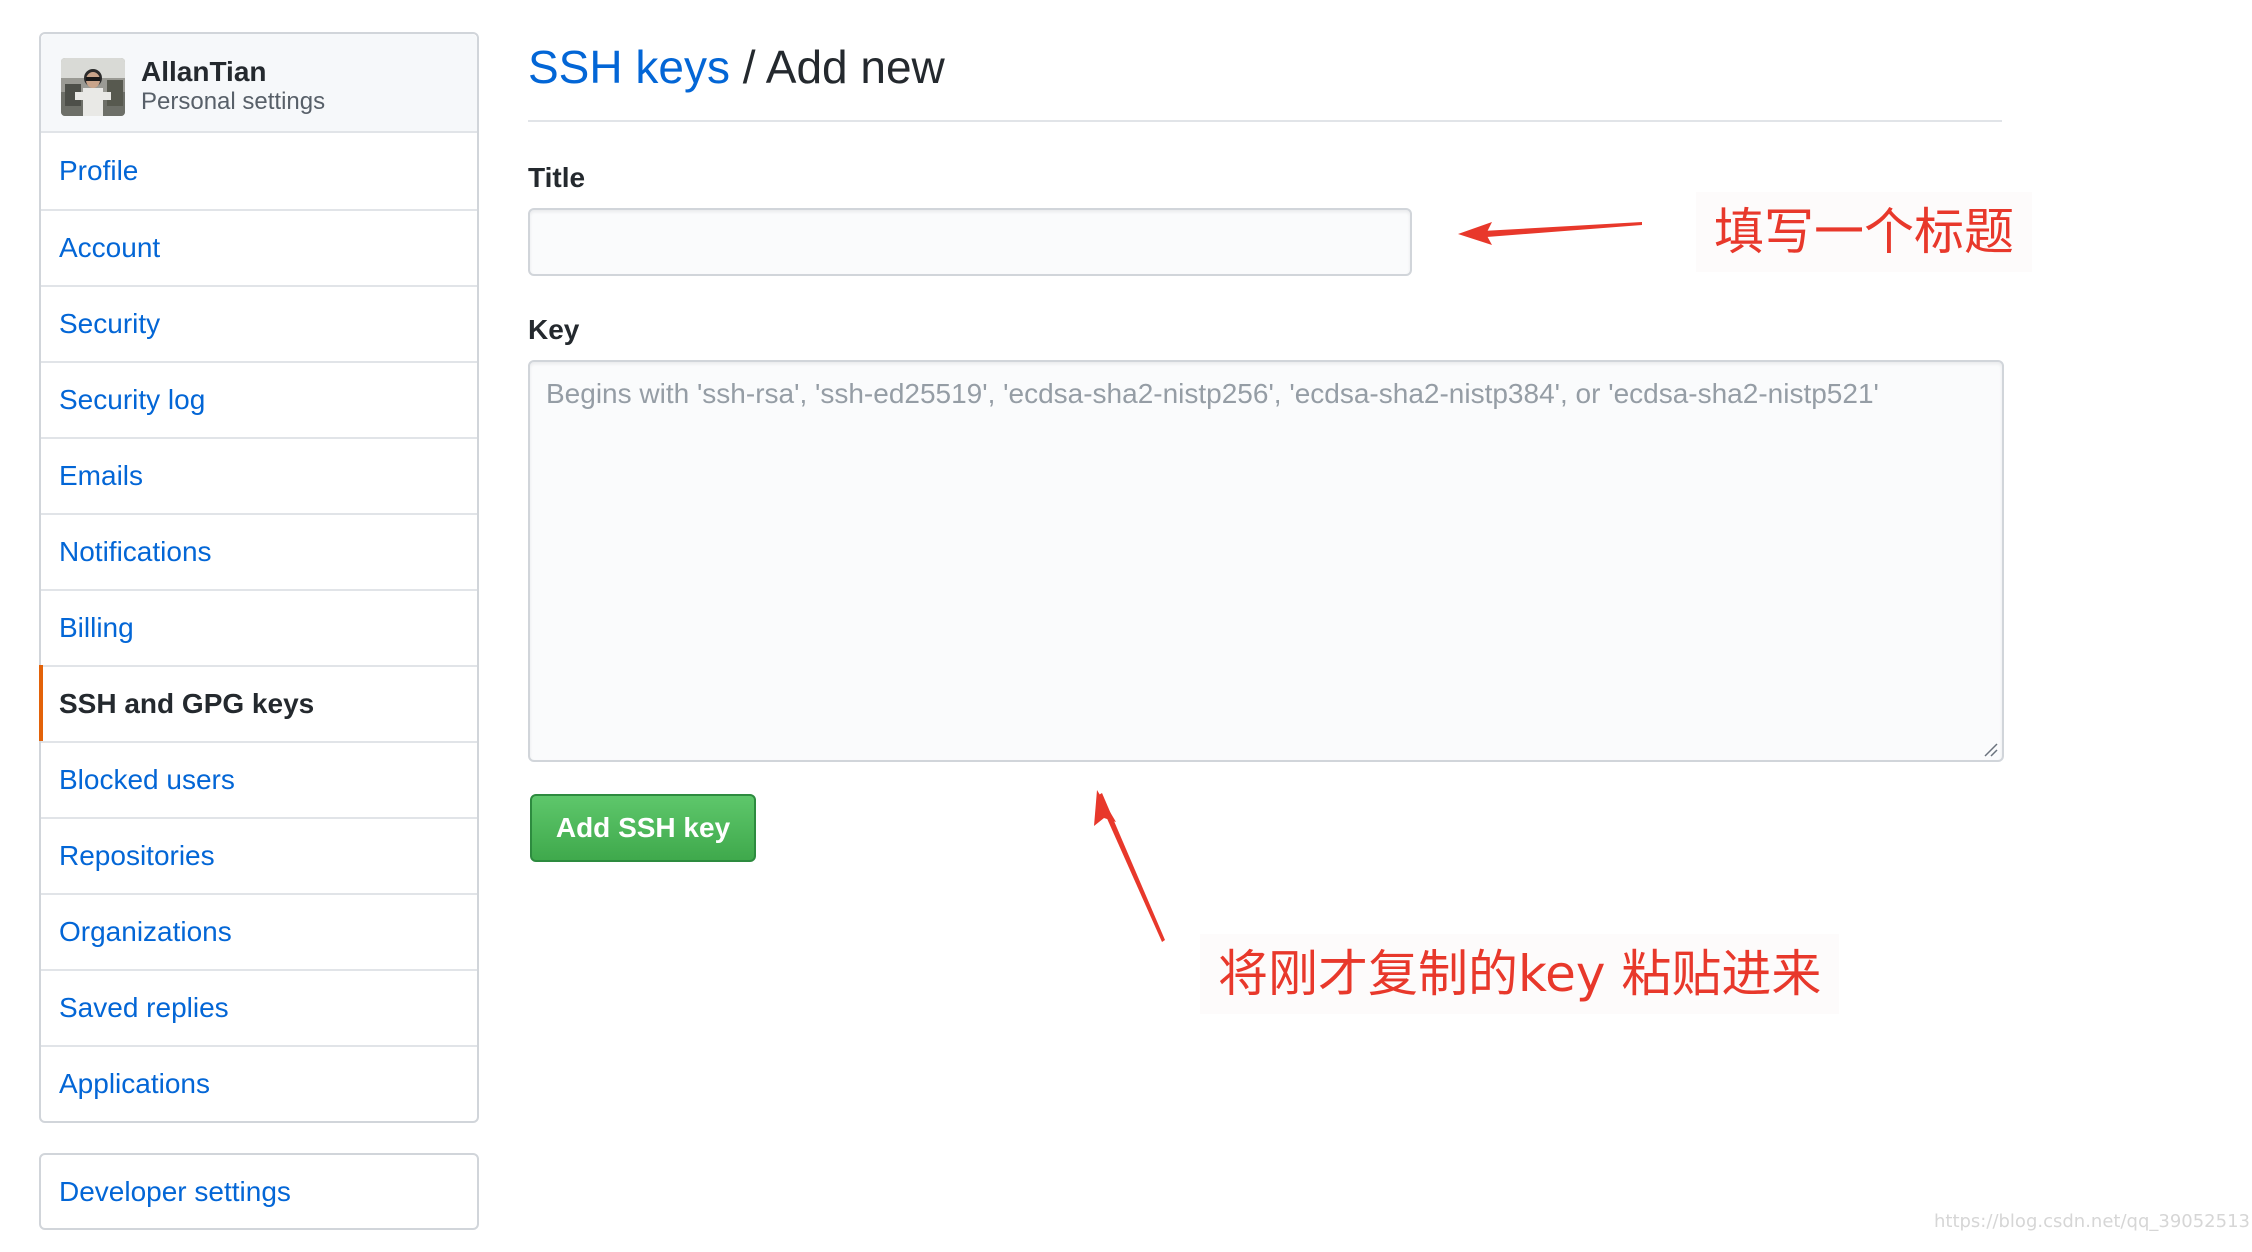 The image size is (2252, 1252). I want to click on title-input, so click(970, 242).